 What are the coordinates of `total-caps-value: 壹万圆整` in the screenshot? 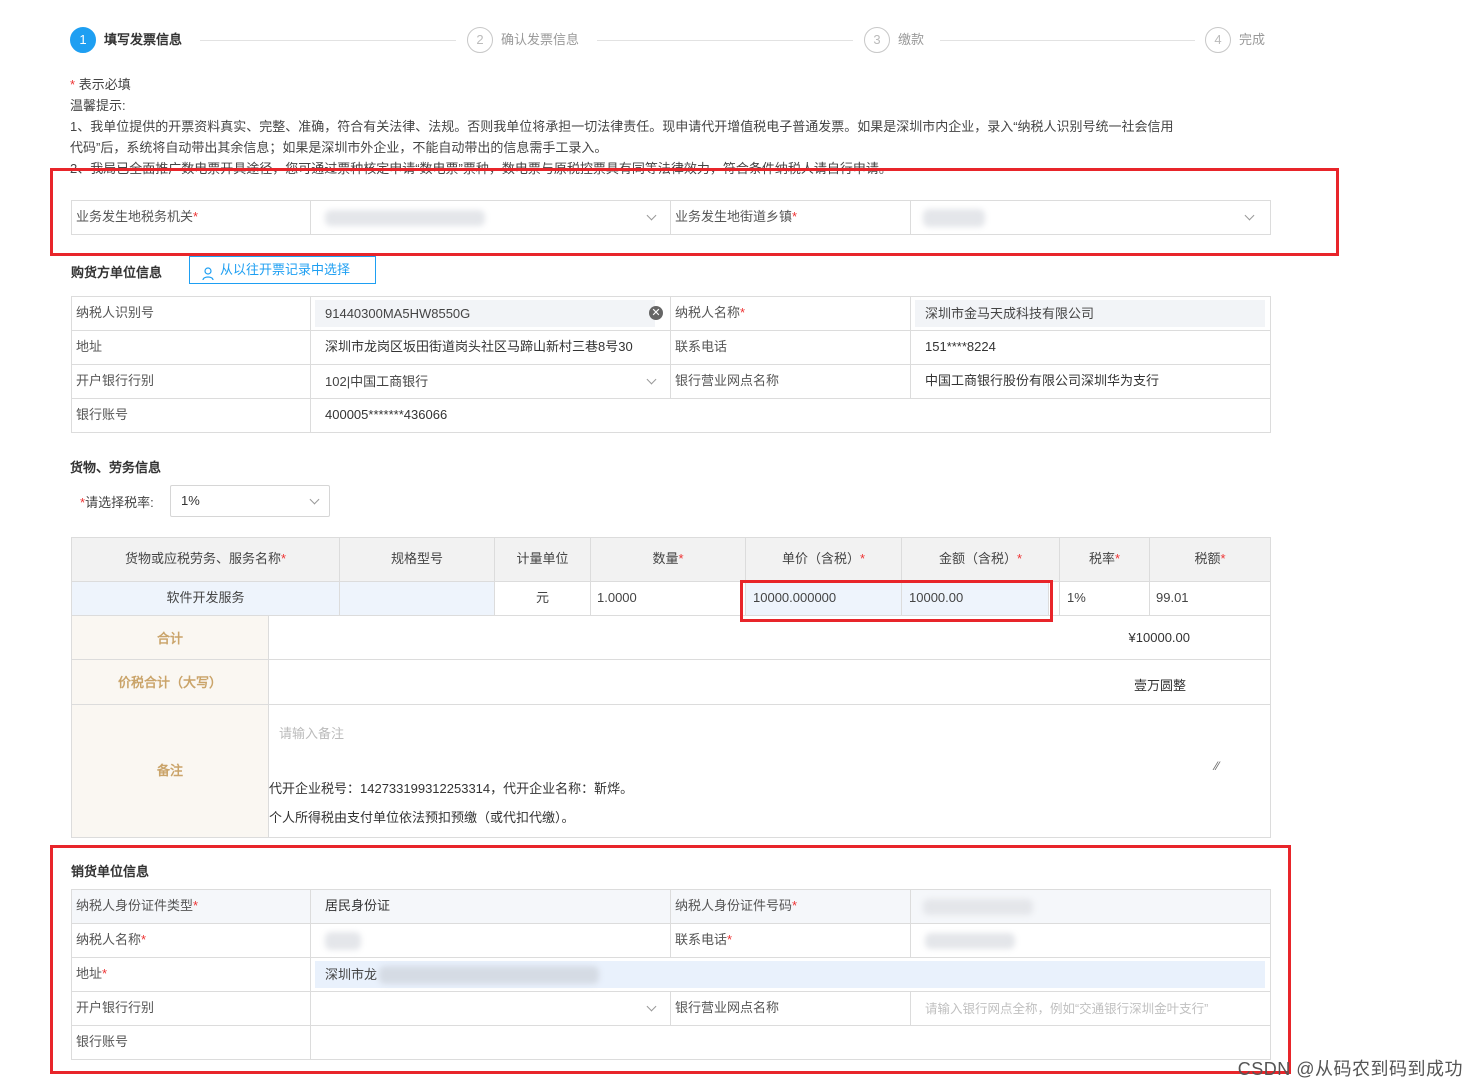 It's located at (1159, 685).